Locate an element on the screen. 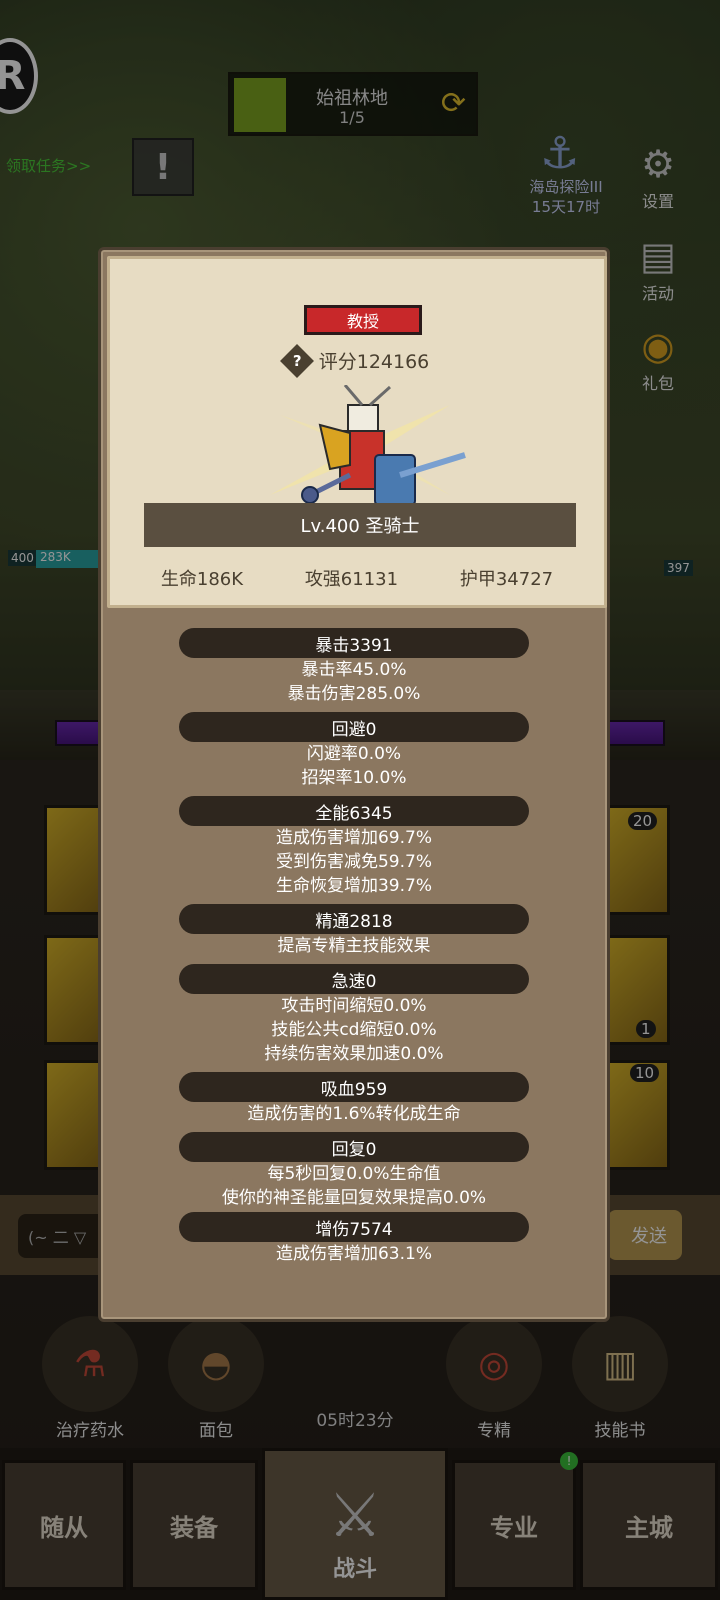 This screenshot has width=720, height=1600. stat-armor: 护甲34727 is located at coordinates (506, 579).